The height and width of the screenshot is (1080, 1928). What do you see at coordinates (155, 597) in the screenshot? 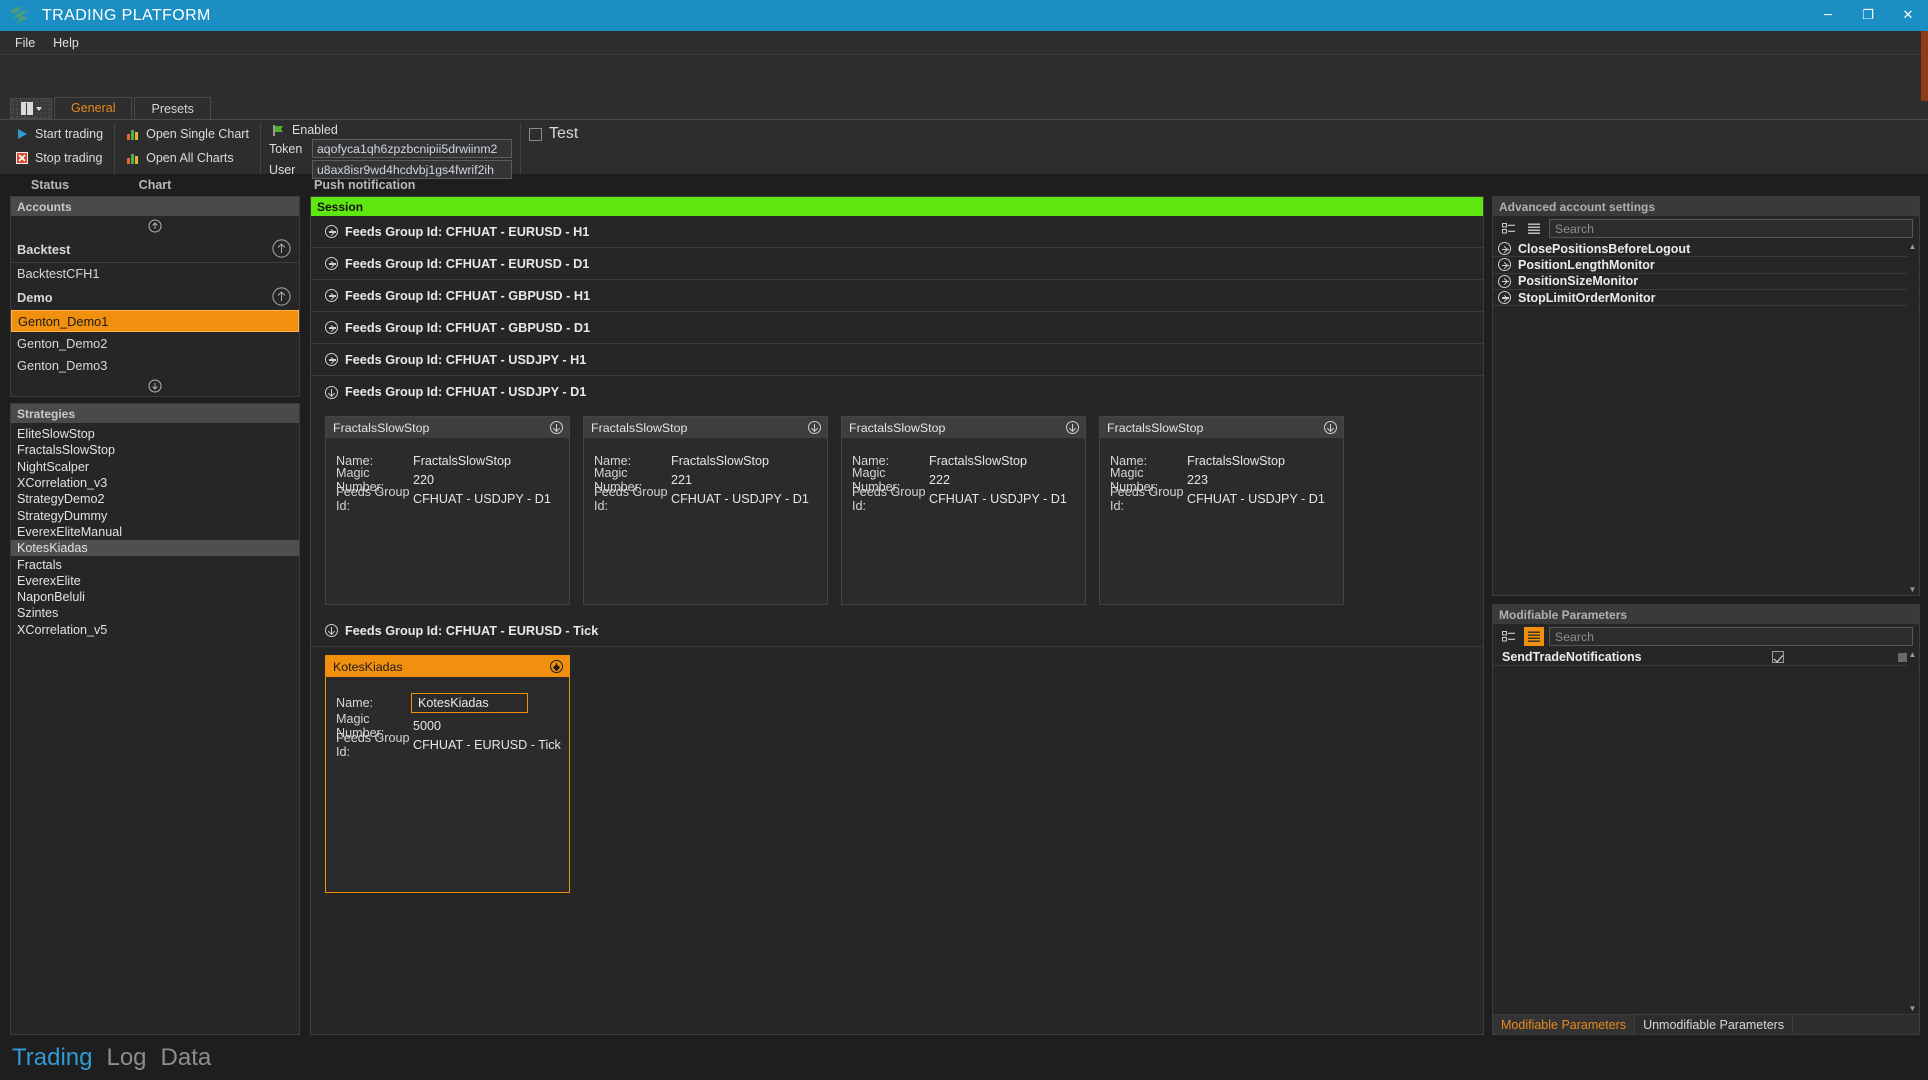
I see `strategy-item: NaponBeluli` at bounding box center [155, 597].